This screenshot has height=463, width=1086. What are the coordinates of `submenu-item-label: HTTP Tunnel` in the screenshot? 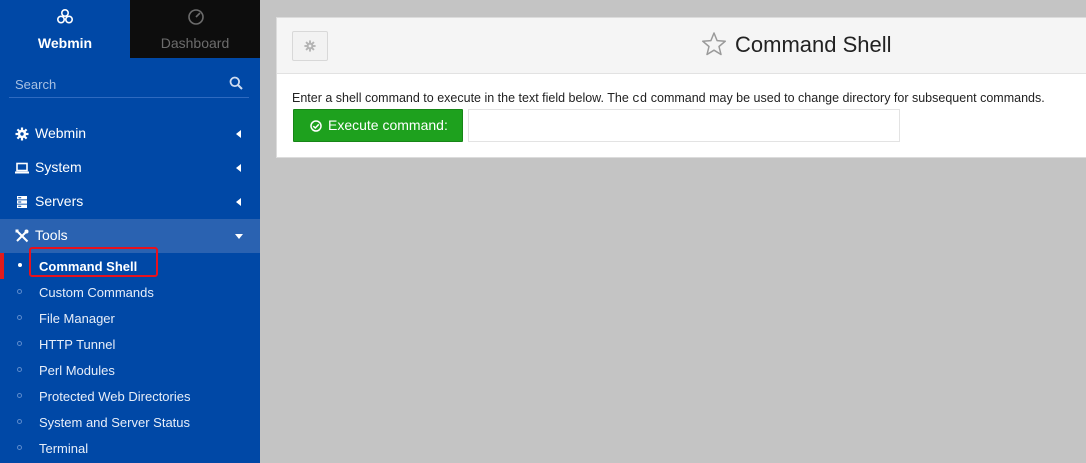 It's located at (77, 344).